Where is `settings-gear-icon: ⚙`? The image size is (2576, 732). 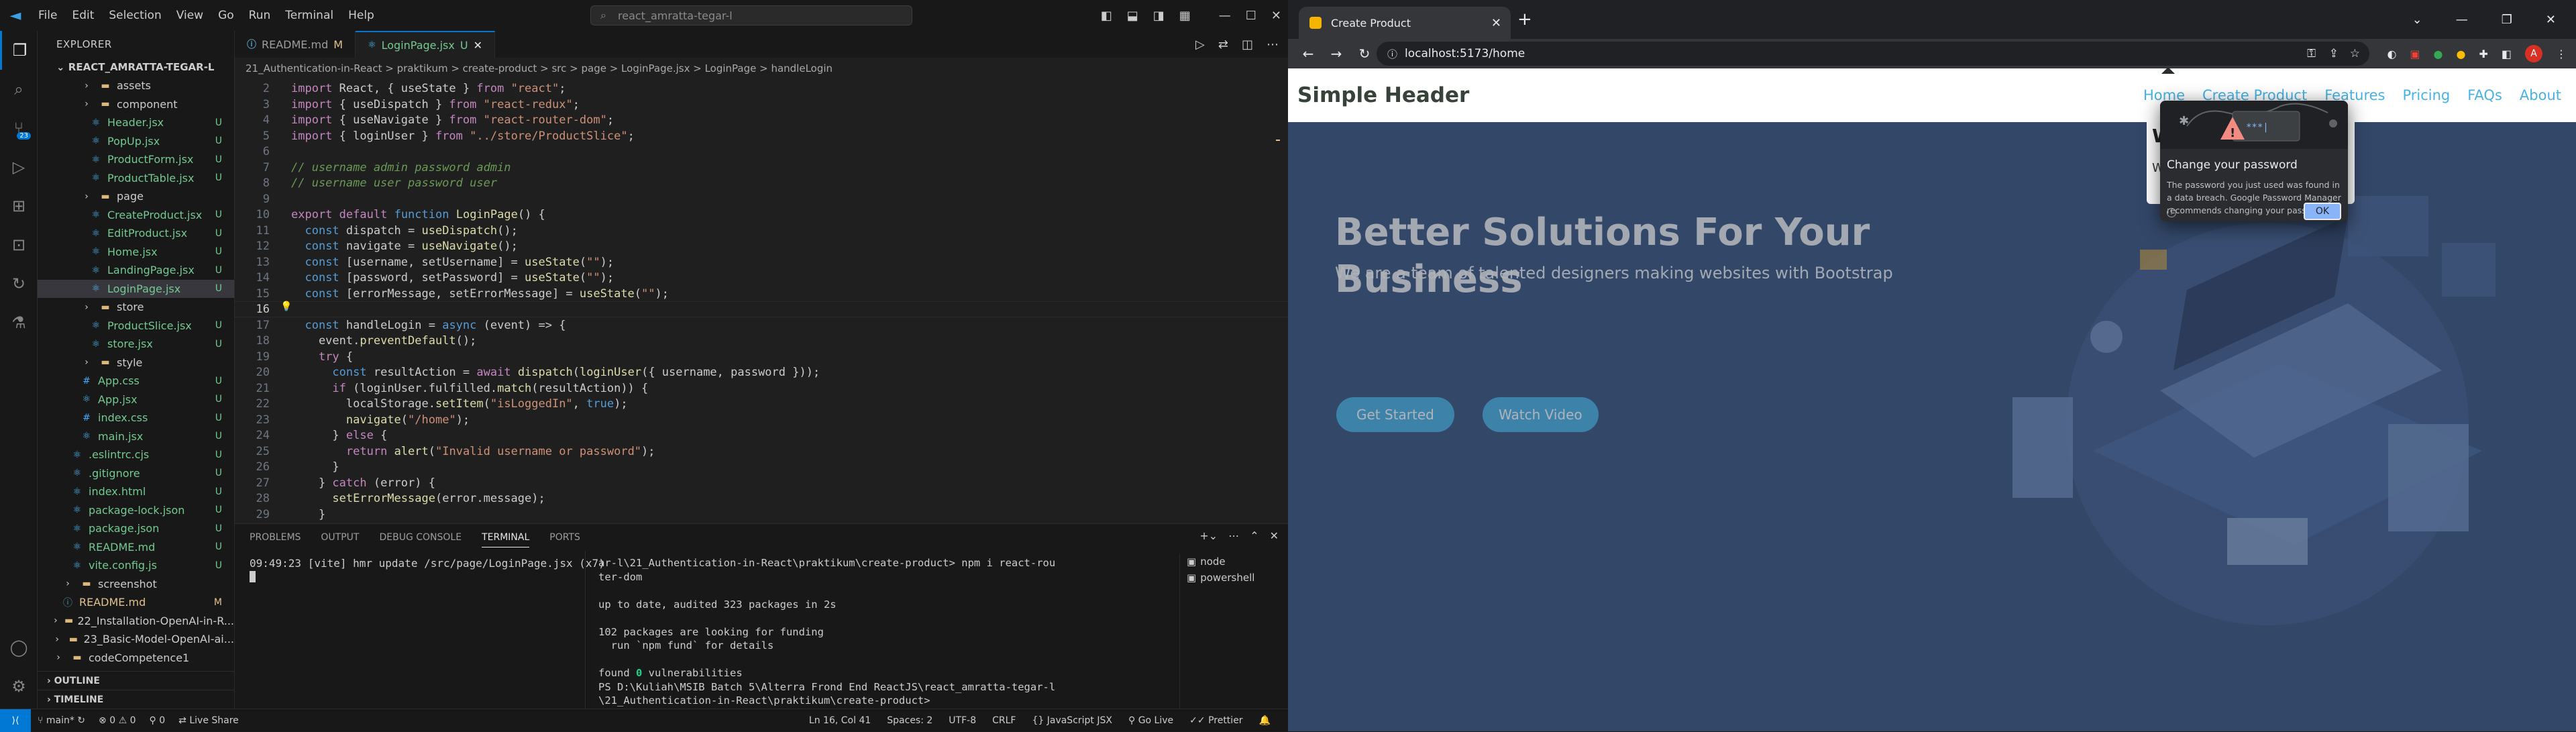 settings-gear-icon: ⚙ is located at coordinates (19, 686).